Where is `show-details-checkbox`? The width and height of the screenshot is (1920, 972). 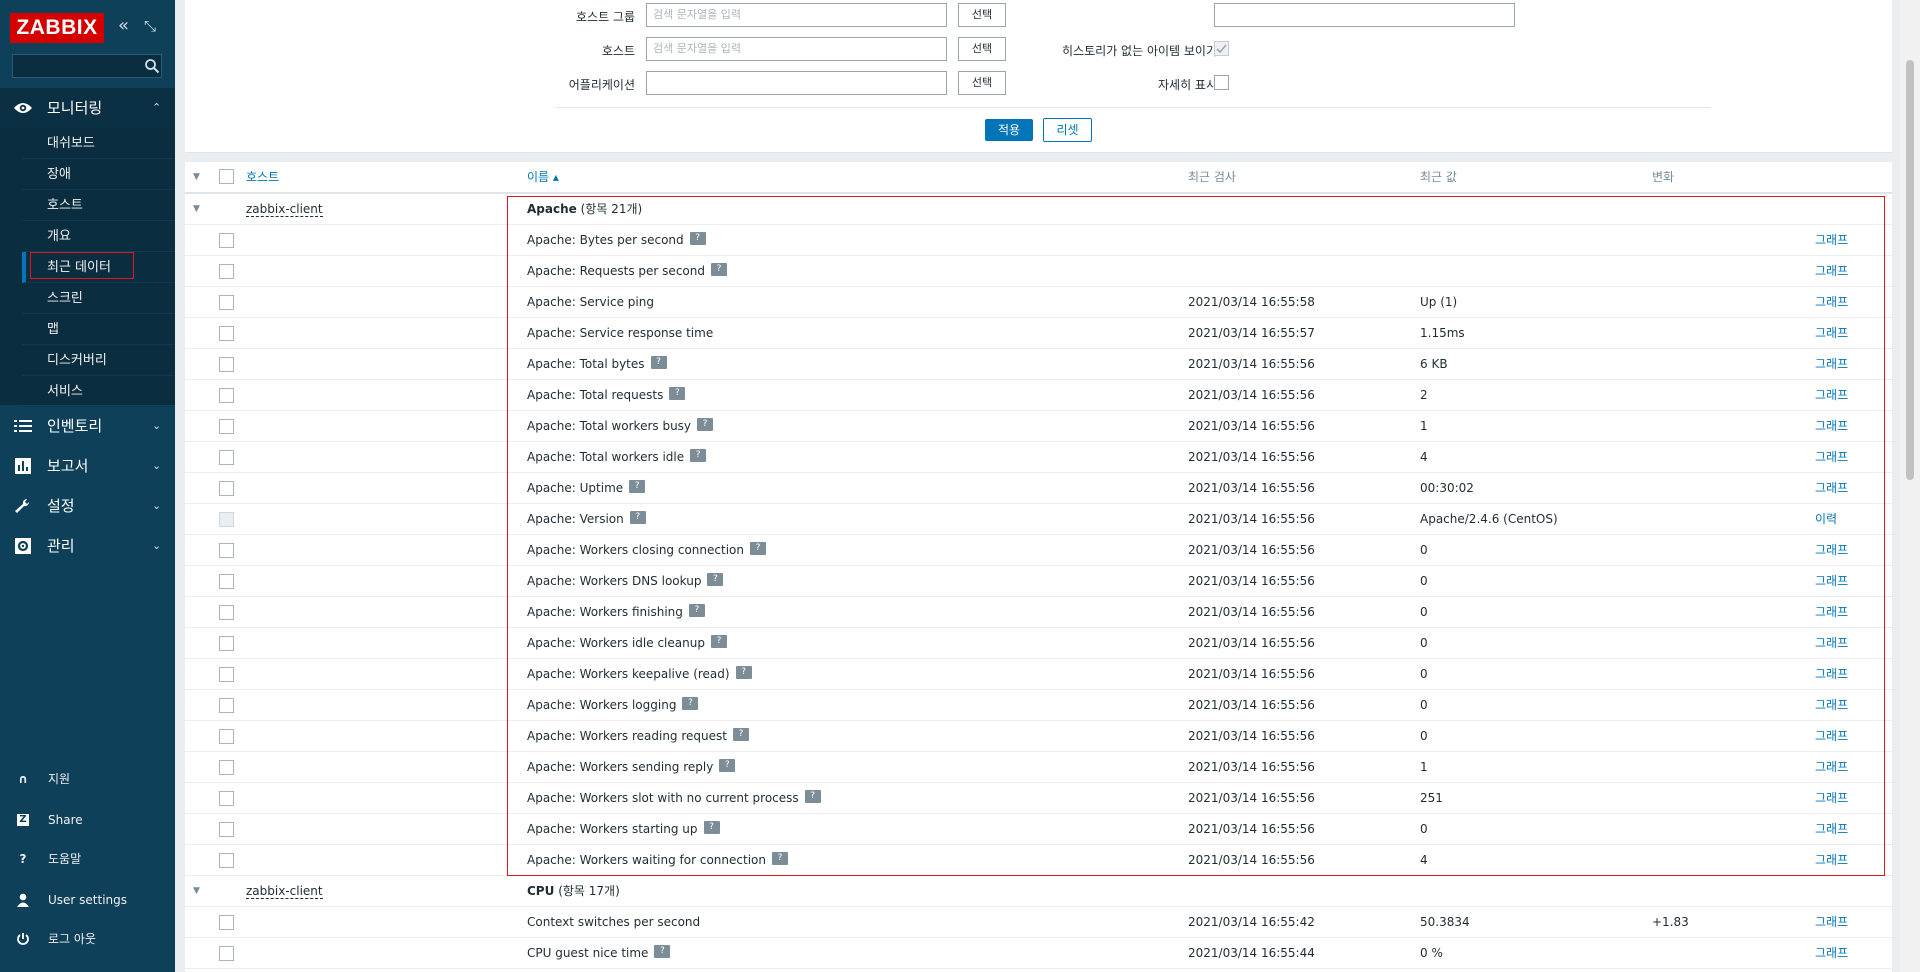 show-details-checkbox is located at coordinates (1221, 82).